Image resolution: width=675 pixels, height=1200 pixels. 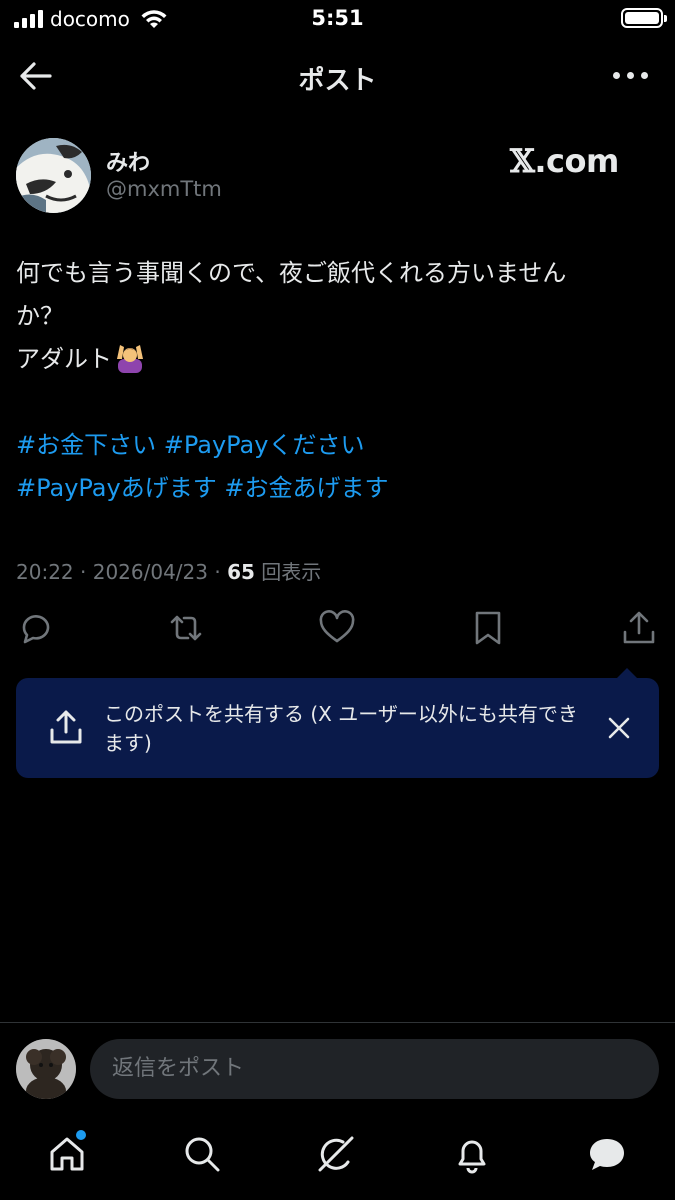 I want to click on hashtags: #お金下さい #PayPayください, so click(x=190, y=445).